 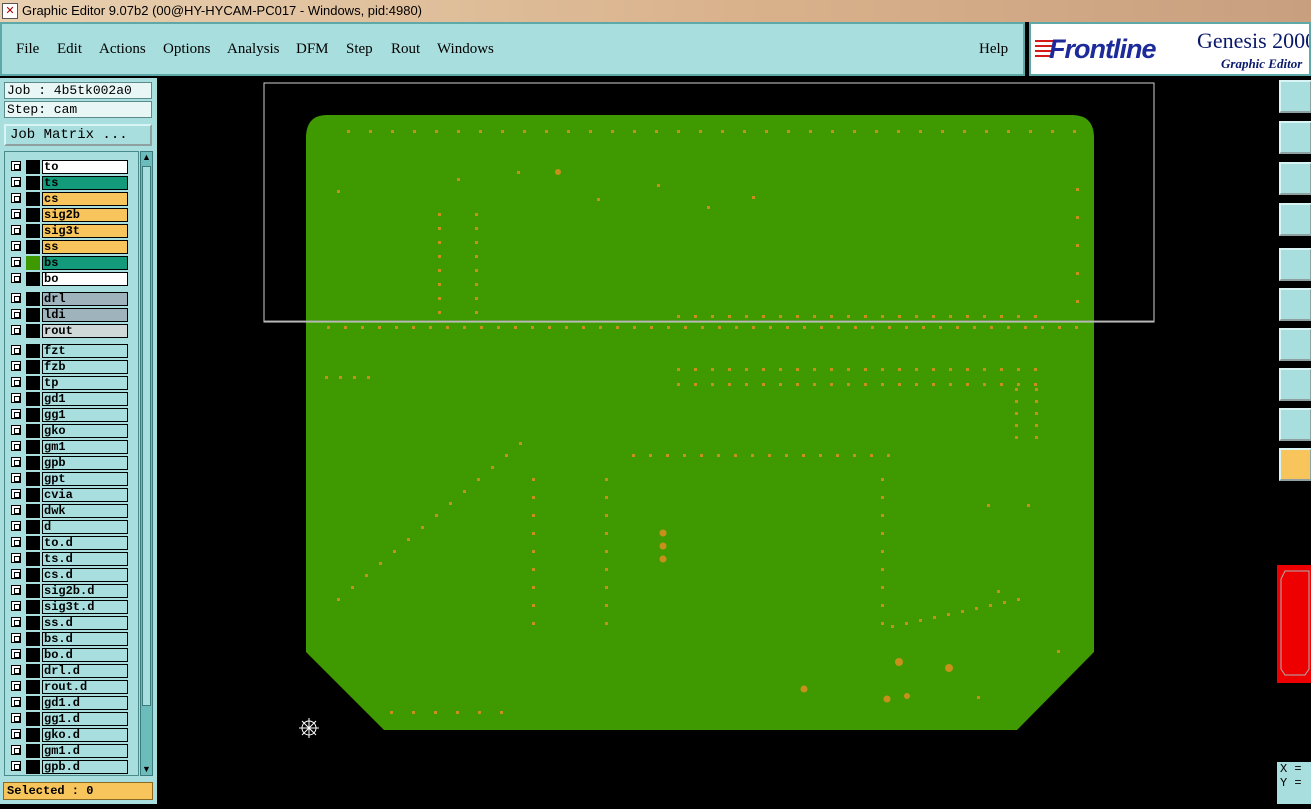 I want to click on layer-row-dwk: dwk, so click(x=69, y=511).